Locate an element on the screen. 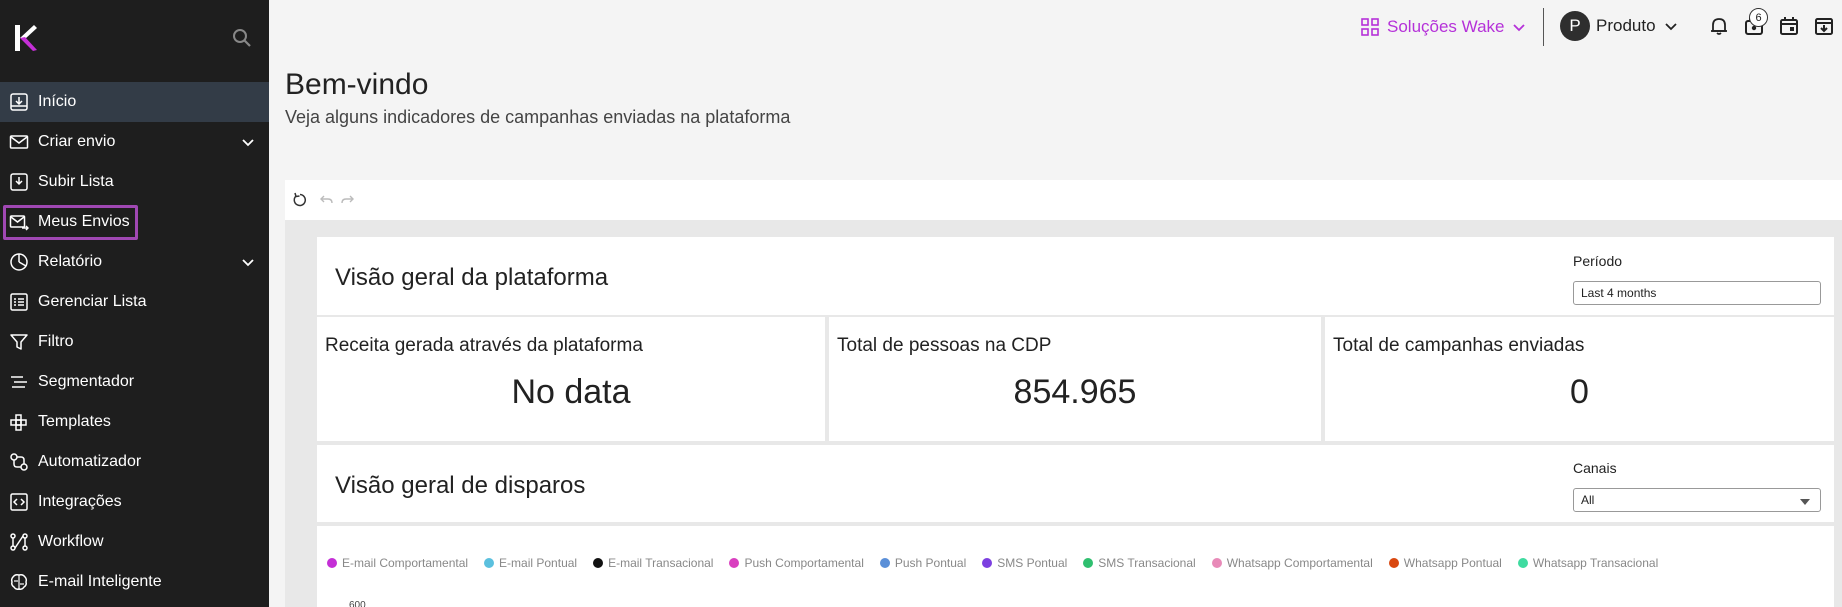 This screenshot has height=607, width=1842. legend-label: Whatsapp Comportamental is located at coordinates (1299, 563).